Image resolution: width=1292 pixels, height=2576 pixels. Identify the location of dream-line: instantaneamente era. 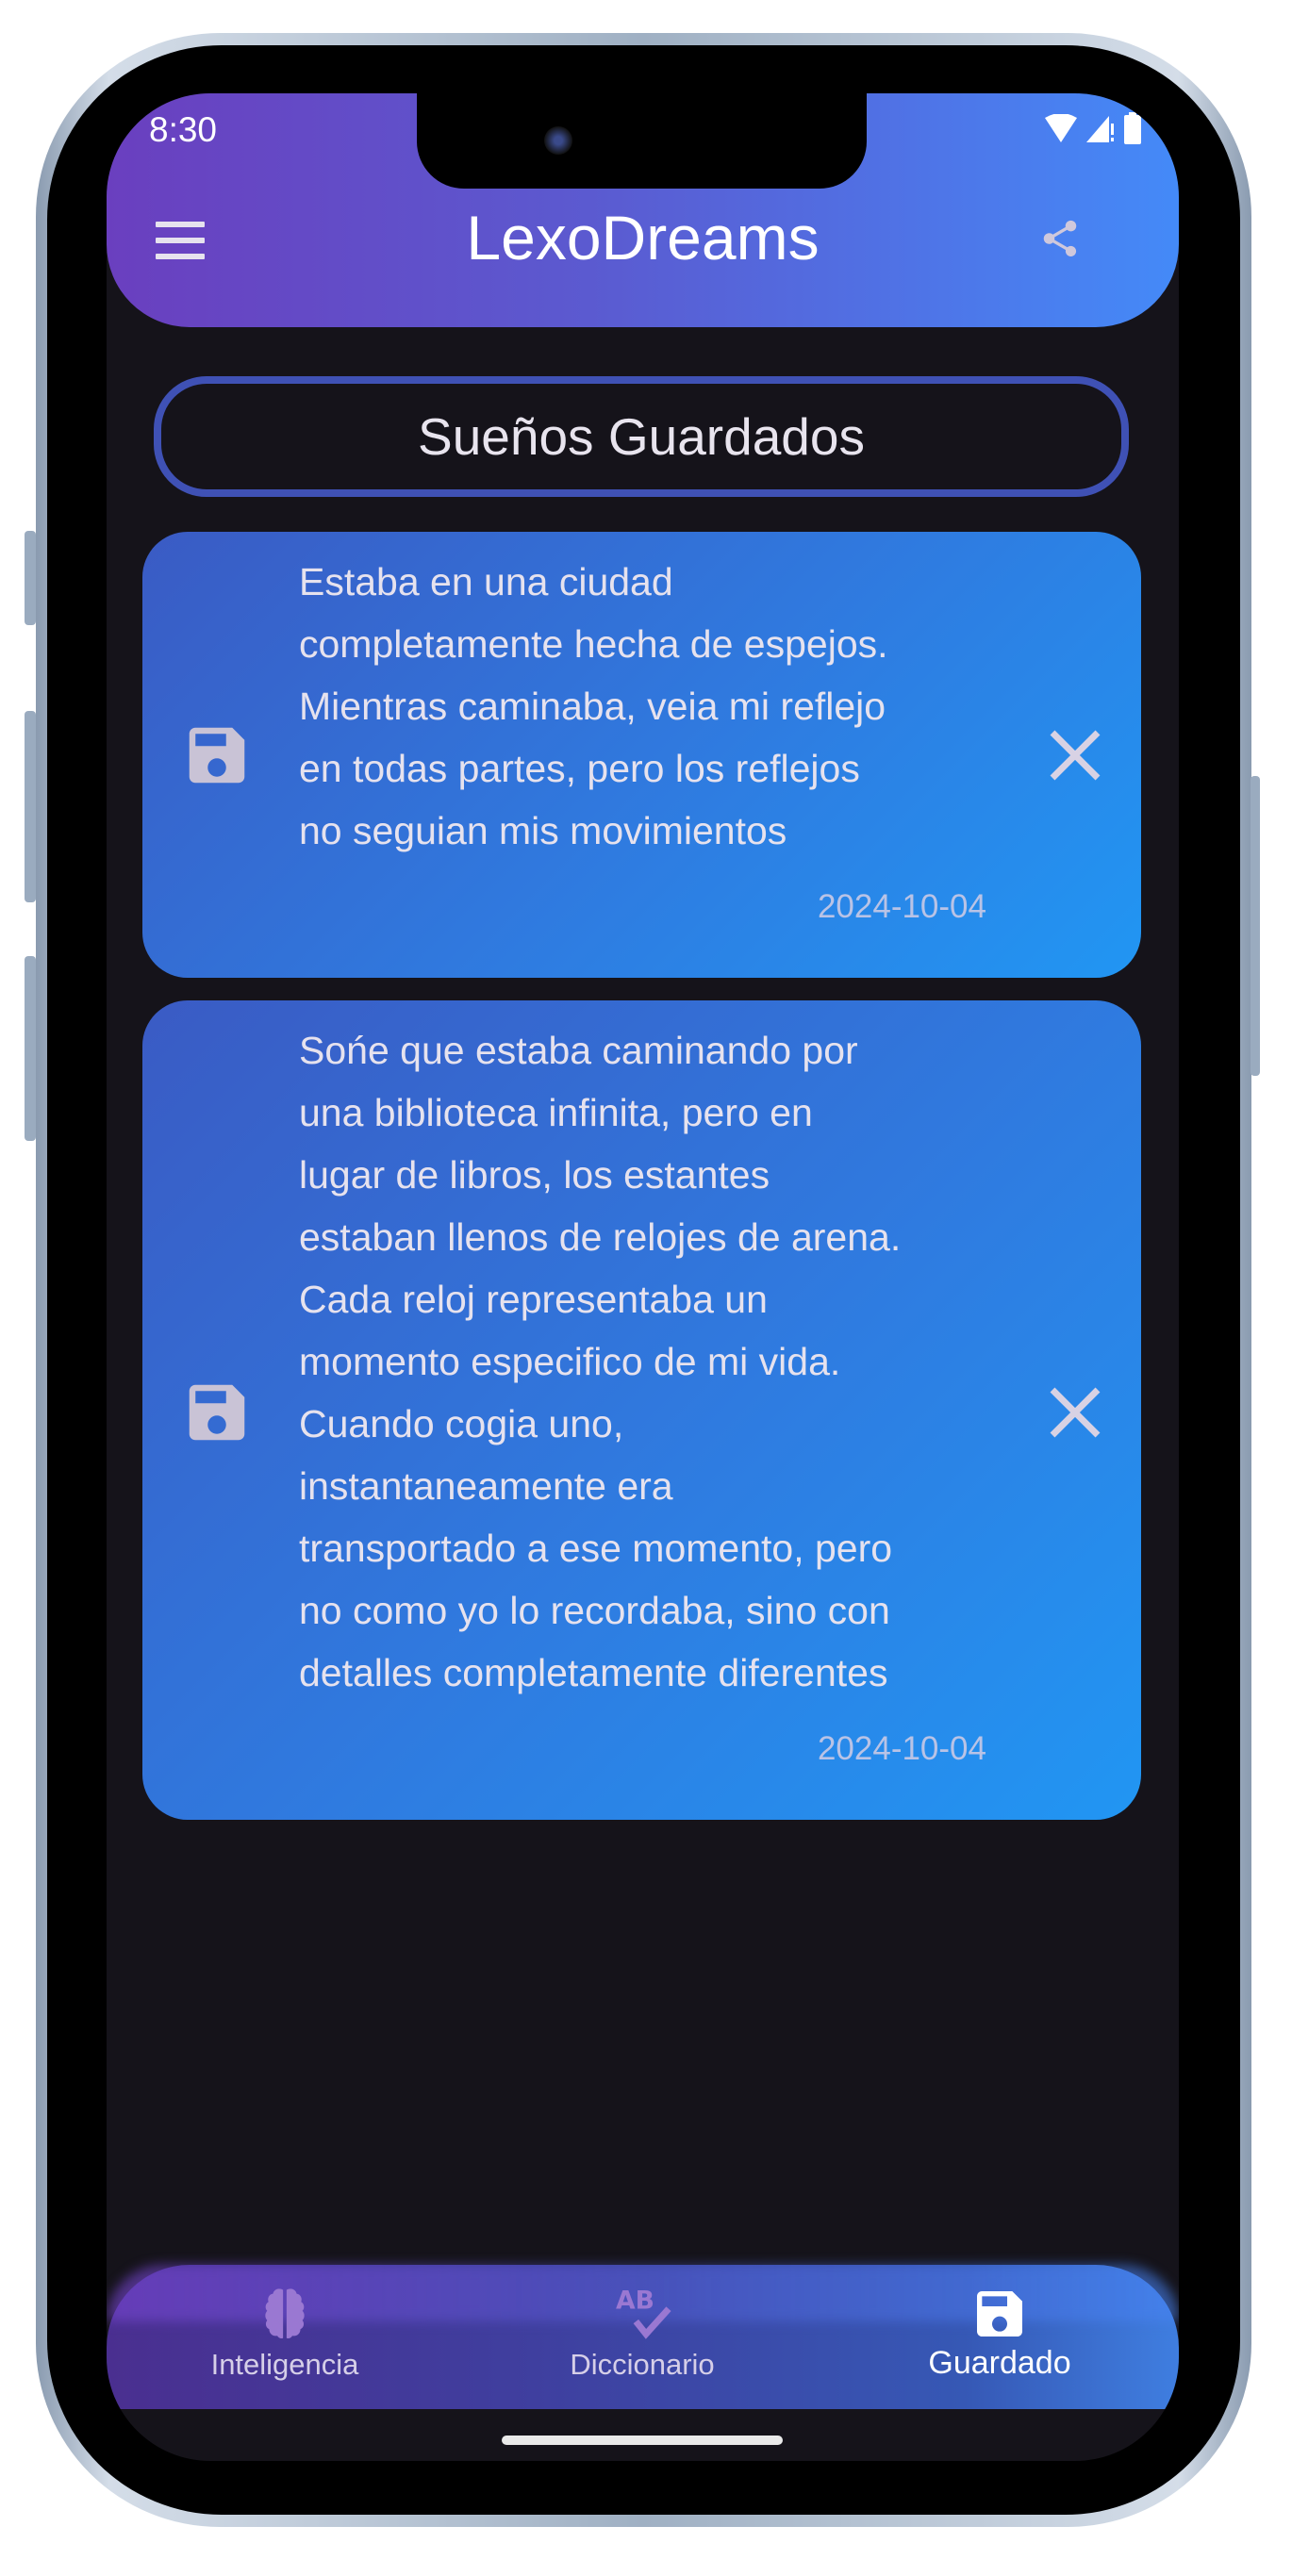
(486, 1486).